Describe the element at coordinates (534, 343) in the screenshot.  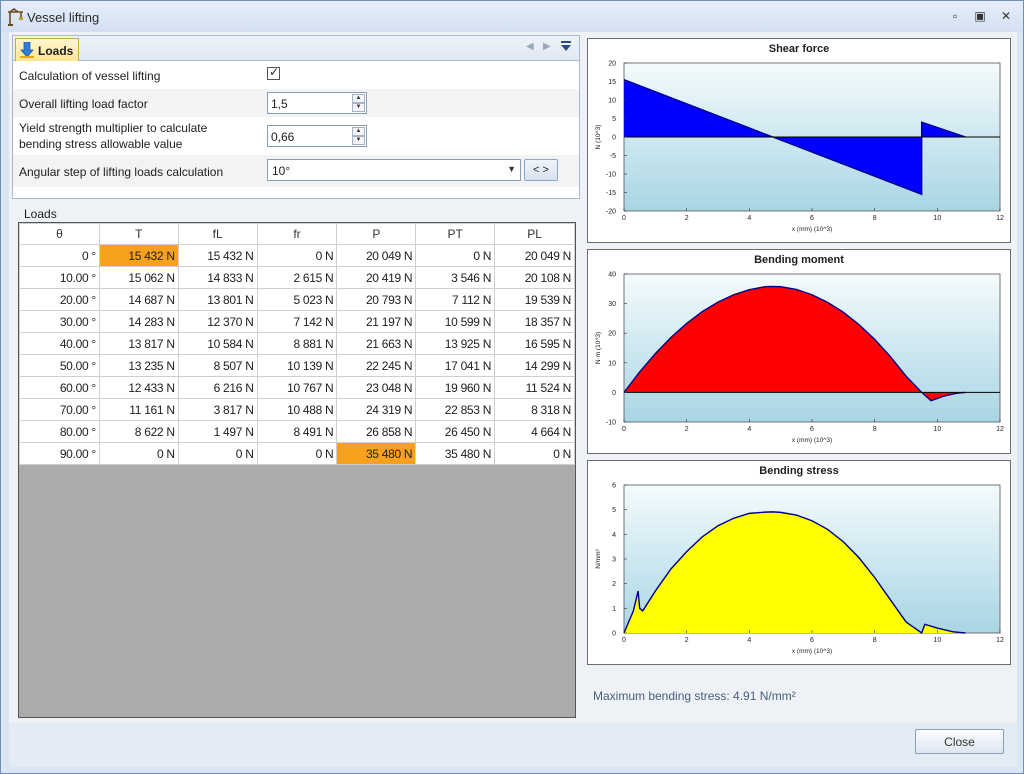
I see `table-cell: 16 595 N` at that location.